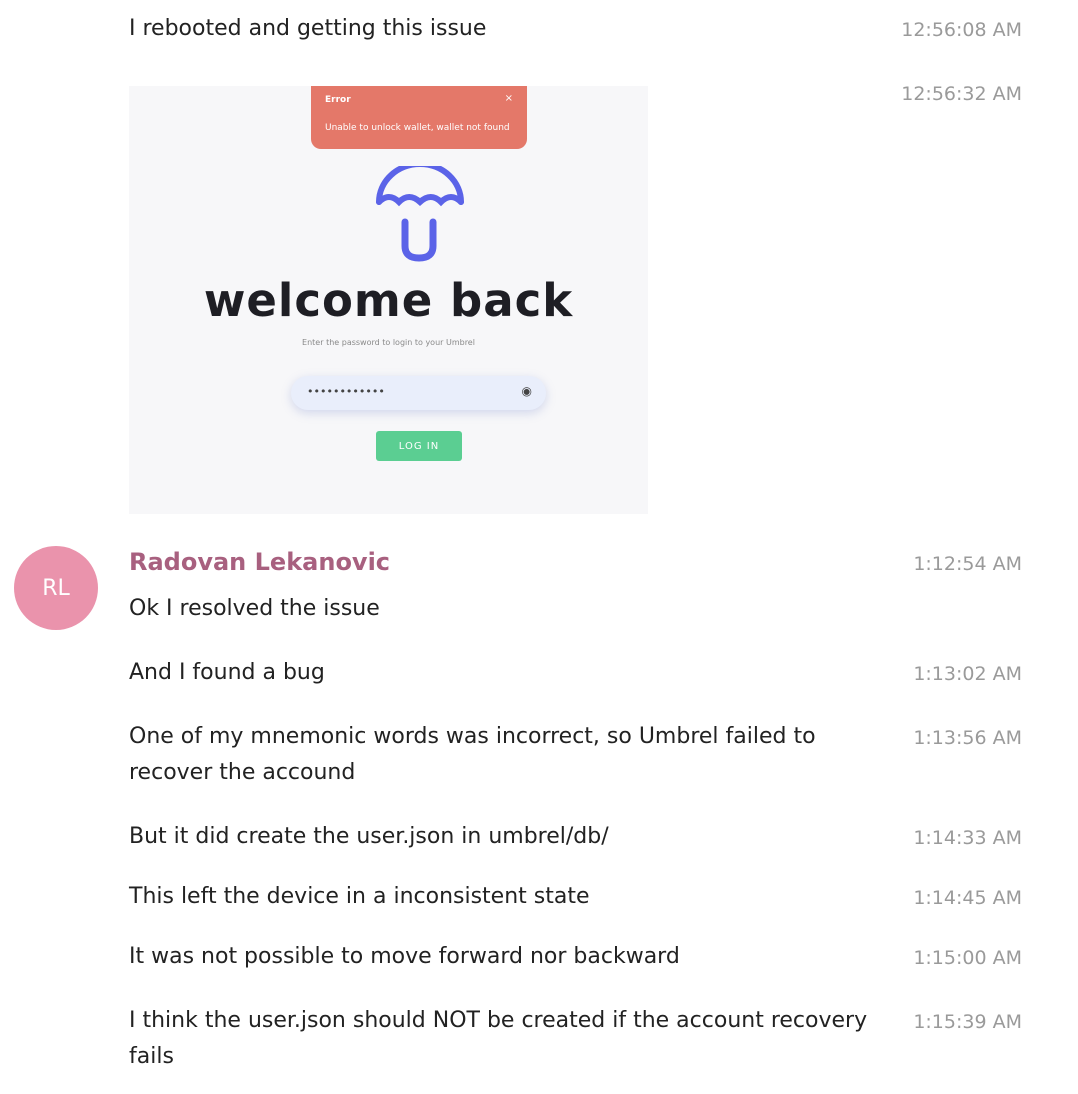 The height and width of the screenshot is (1094, 1078). Describe the element at coordinates (151, 1056) in the screenshot. I see `message-line: fails` at that location.